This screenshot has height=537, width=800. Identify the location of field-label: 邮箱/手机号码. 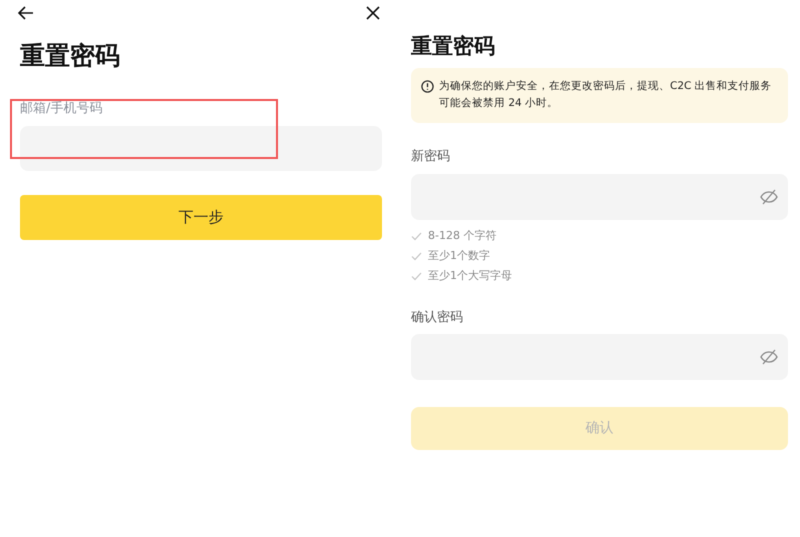
(62, 109).